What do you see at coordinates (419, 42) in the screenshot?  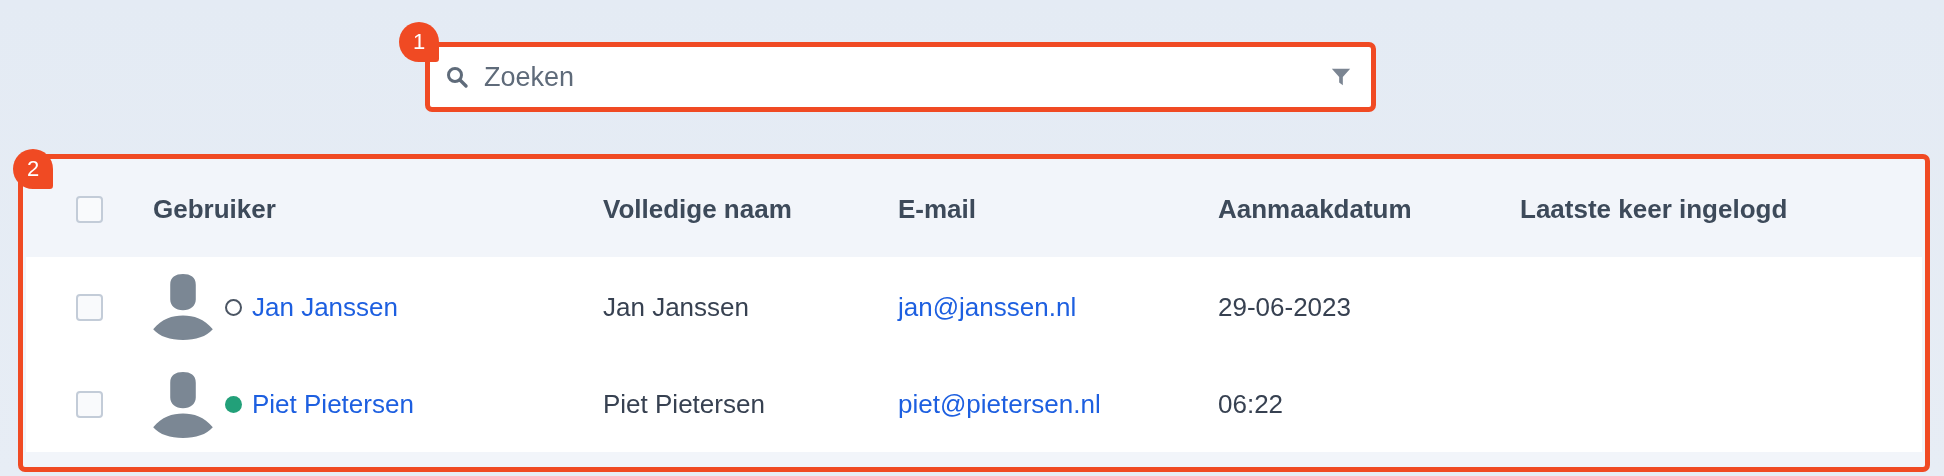 I see `annotation-badge: 1` at bounding box center [419, 42].